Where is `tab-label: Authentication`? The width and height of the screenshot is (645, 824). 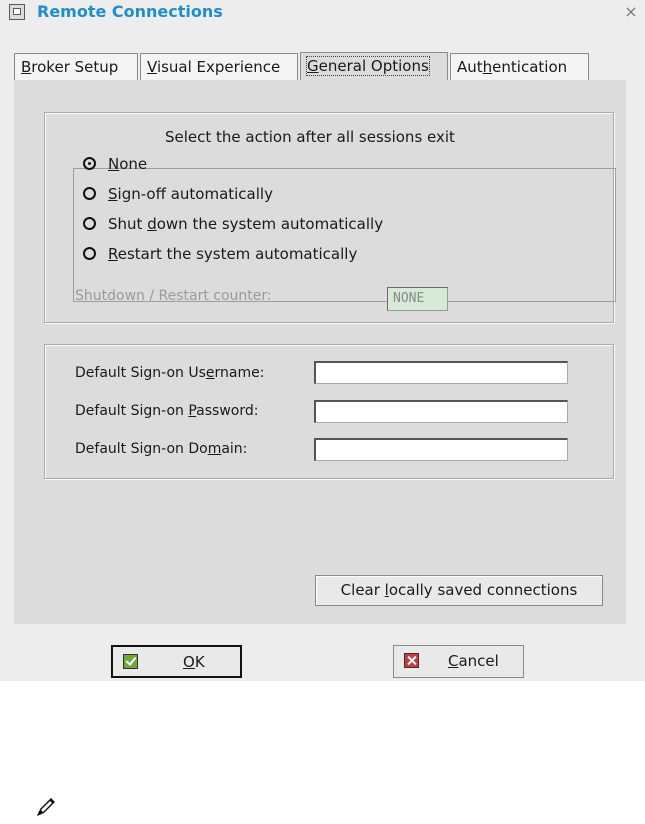 tab-label: Authentication is located at coordinates (512, 67).